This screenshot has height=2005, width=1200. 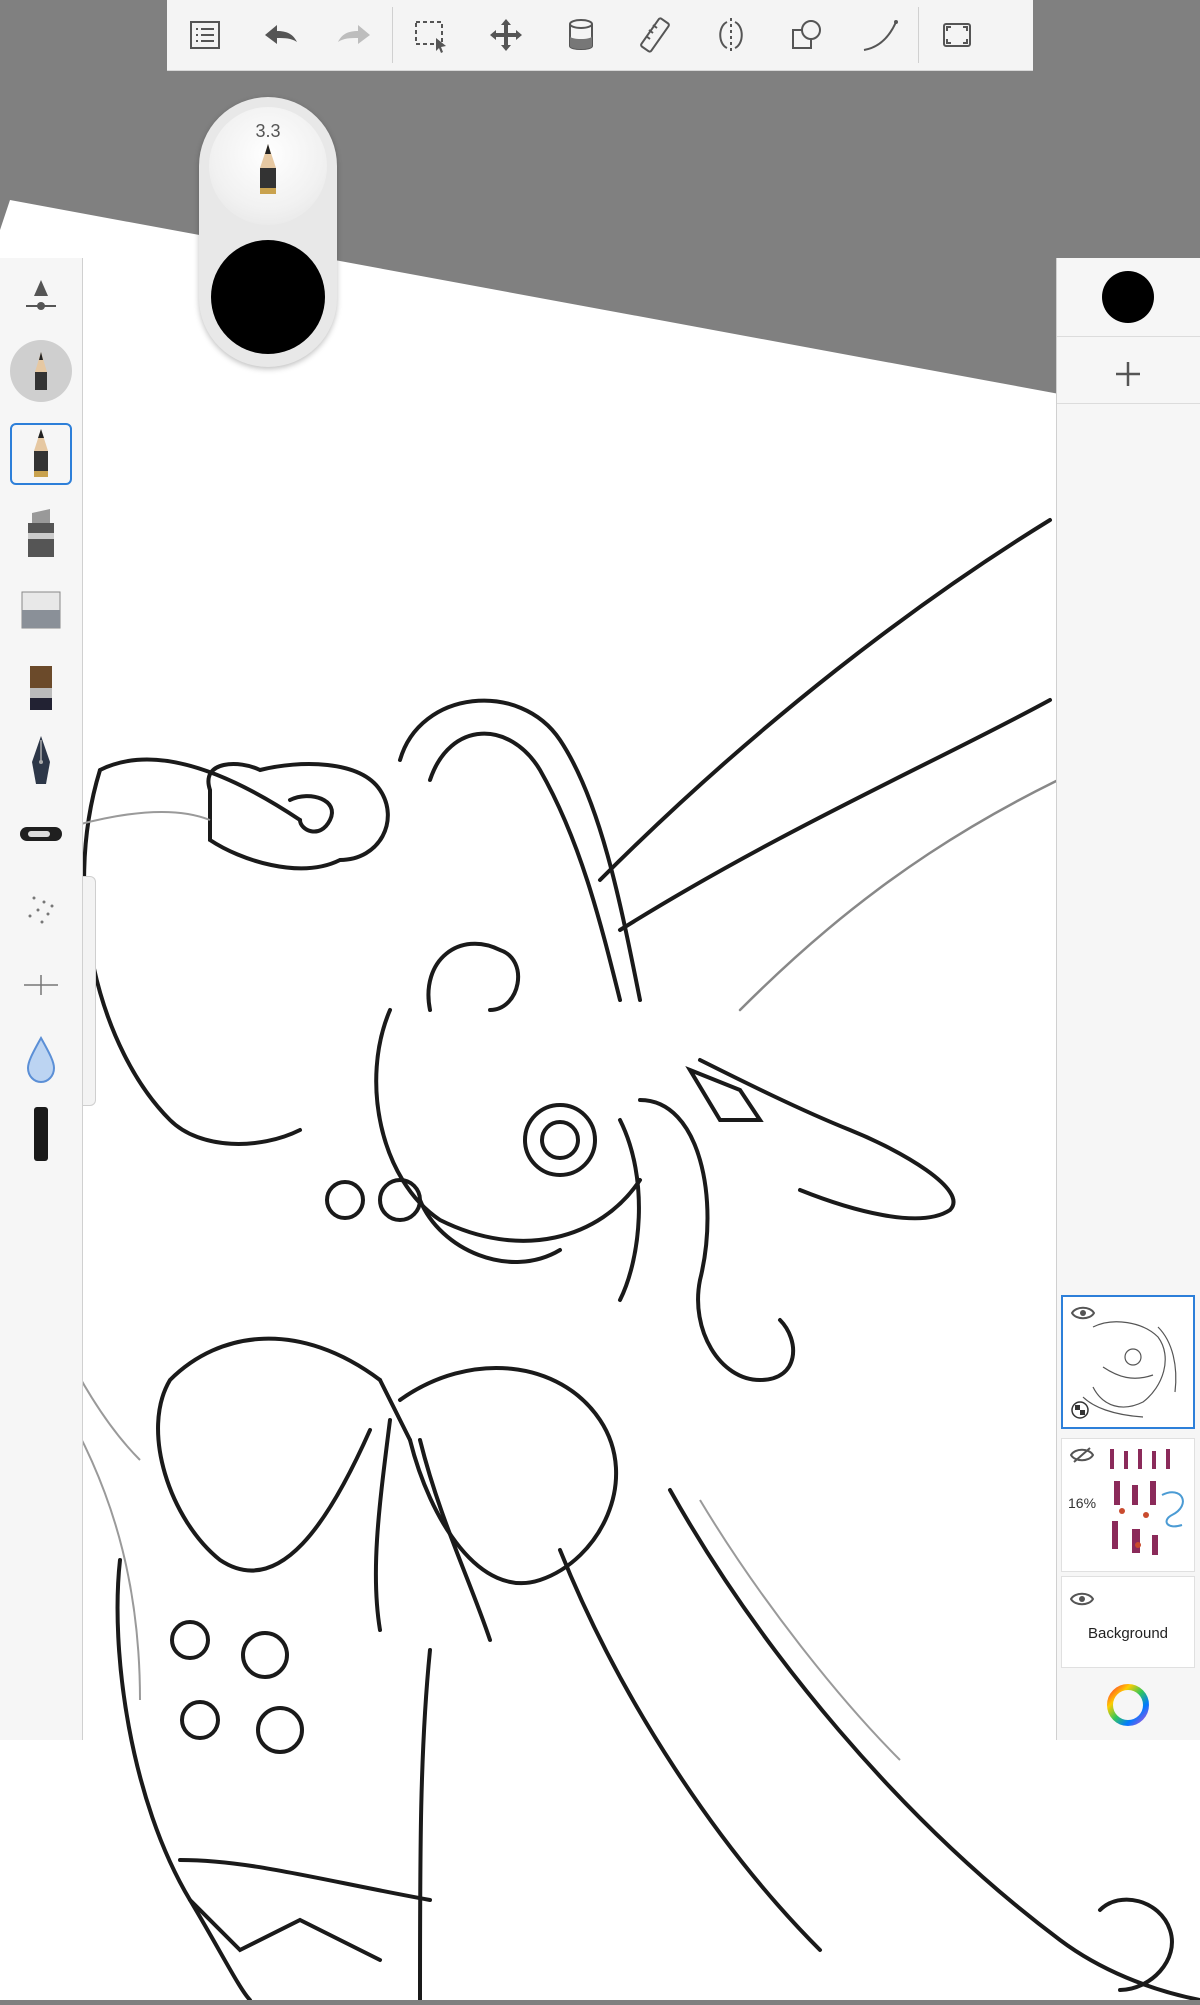 I want to click on symmetry-icon, so click(x=730, y=35).